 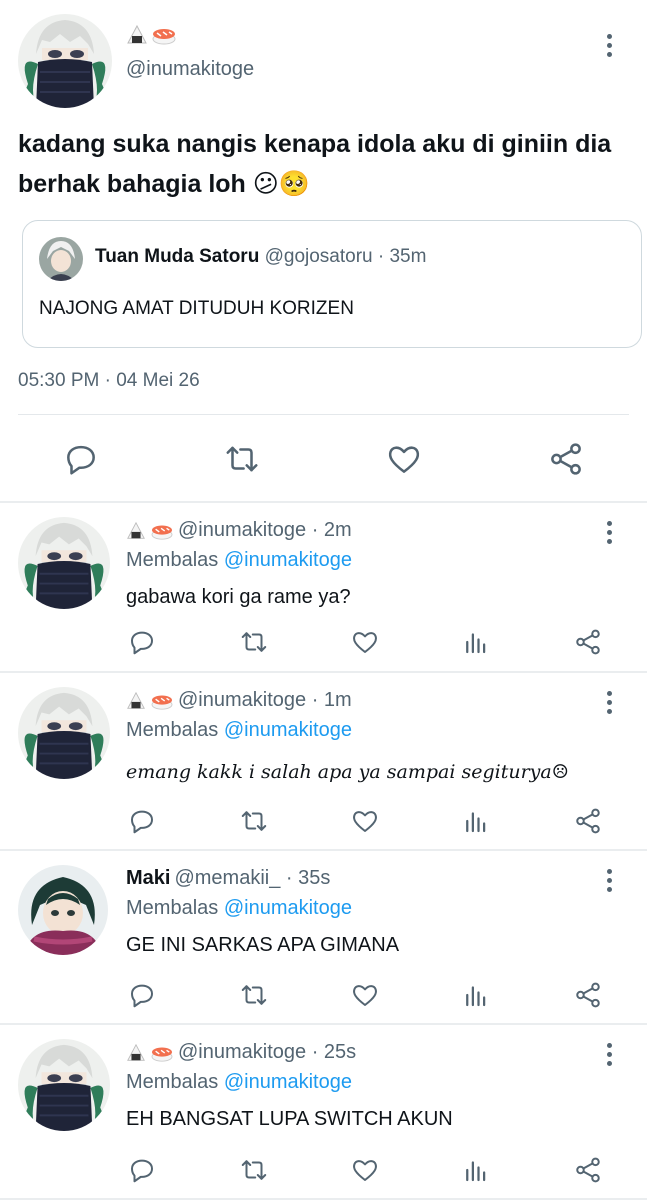 I want to click on display-name-emojis, so click(x=151, y=35).